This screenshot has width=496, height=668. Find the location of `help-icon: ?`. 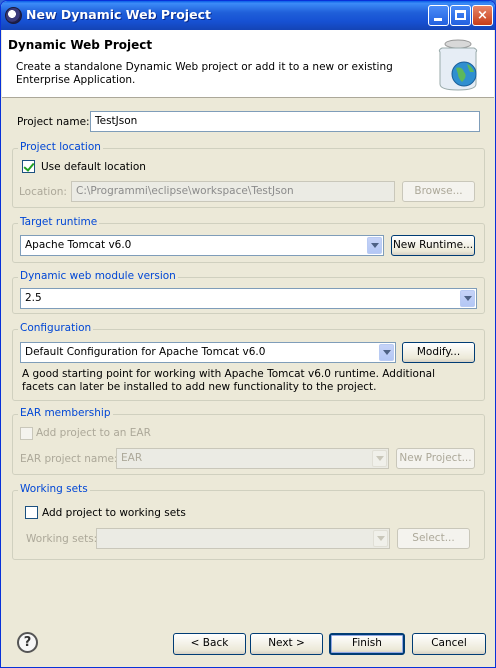

help-icon: ? is located at coordinates (27, 642).